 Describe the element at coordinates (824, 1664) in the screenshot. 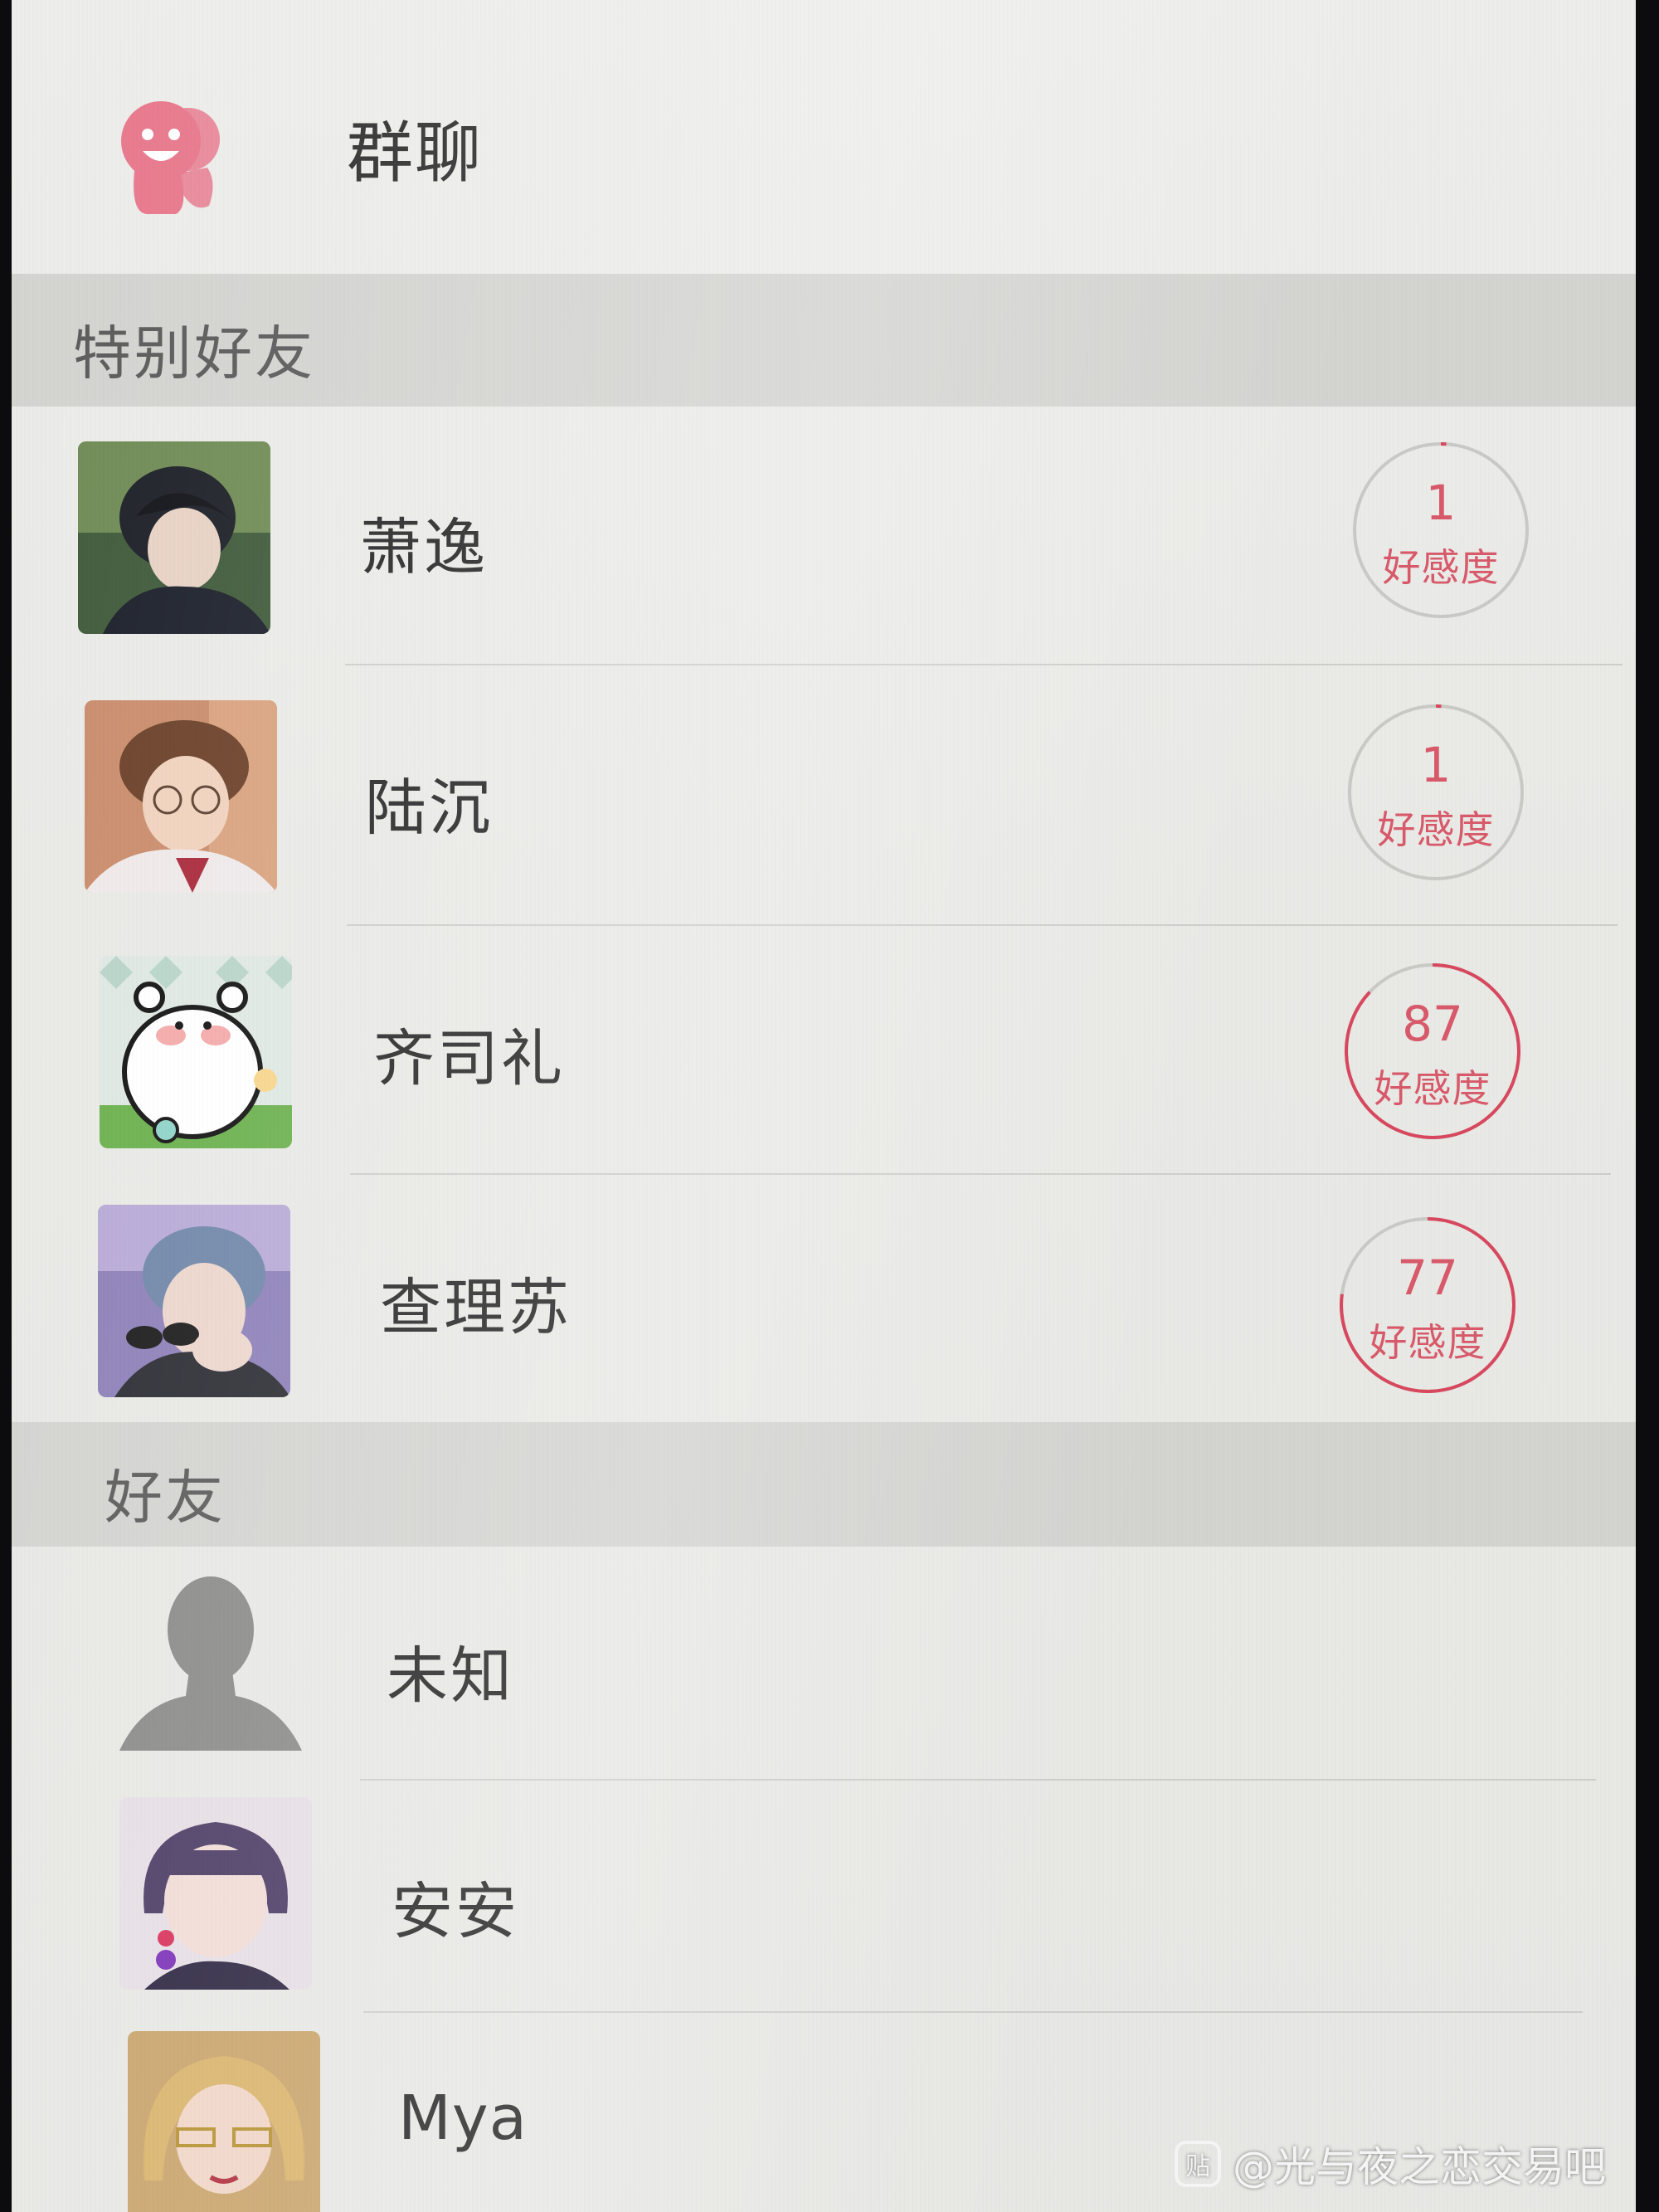

I see `contact-row: 未知` at that location.